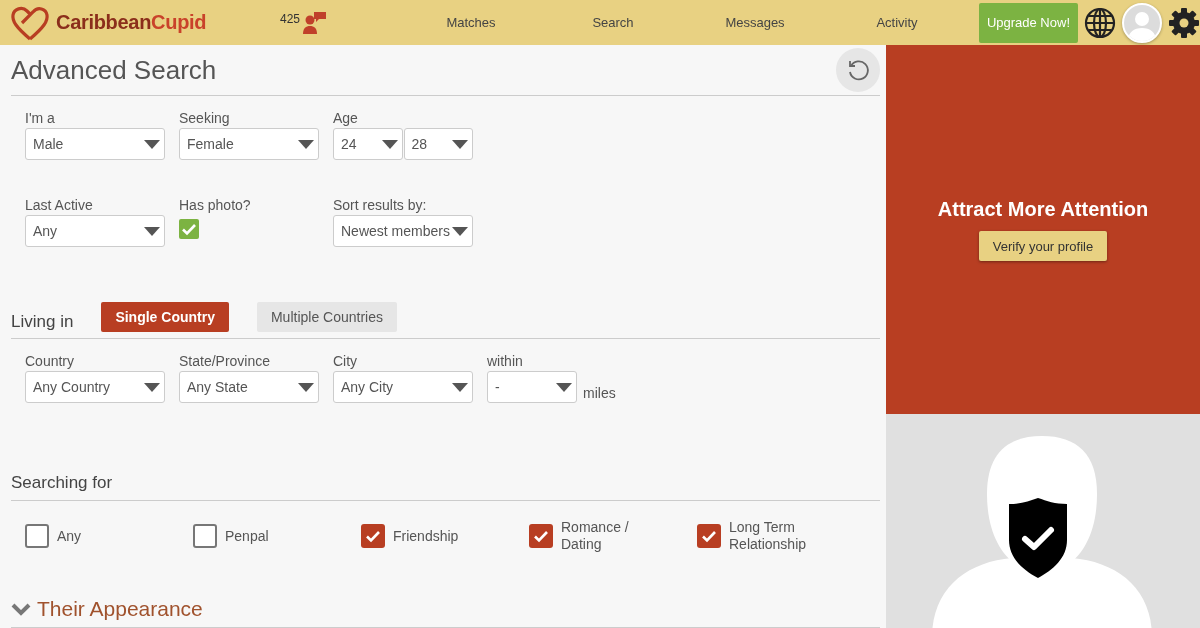  What do you see at coordinates (40, 118) in the screenshot?
I see `field-label: I'm a` at bounding box center [40, 118].